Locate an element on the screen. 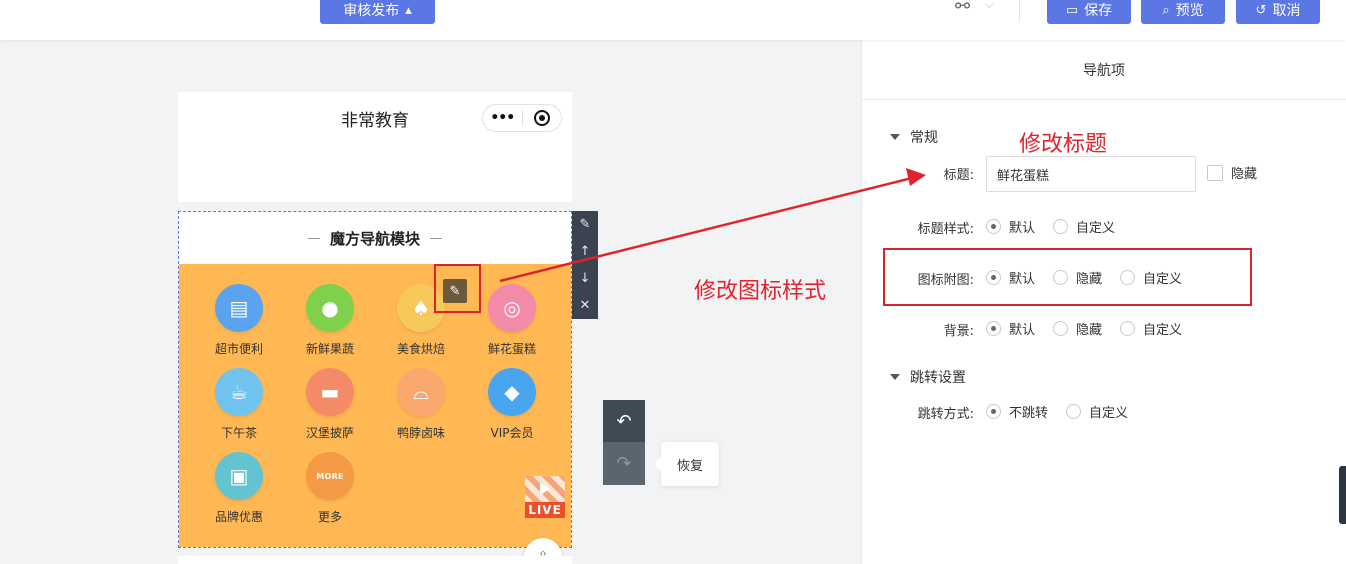 Image resolution: width=1346 pixels, height=564 pixels. radio-label: 自定义 is located at coordinates (1163, 330).